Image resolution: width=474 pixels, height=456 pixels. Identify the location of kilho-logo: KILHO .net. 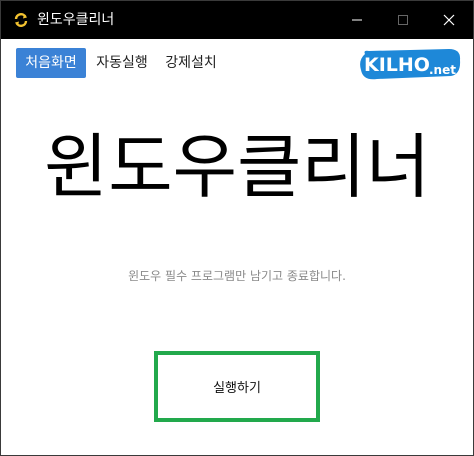
(410, 64).